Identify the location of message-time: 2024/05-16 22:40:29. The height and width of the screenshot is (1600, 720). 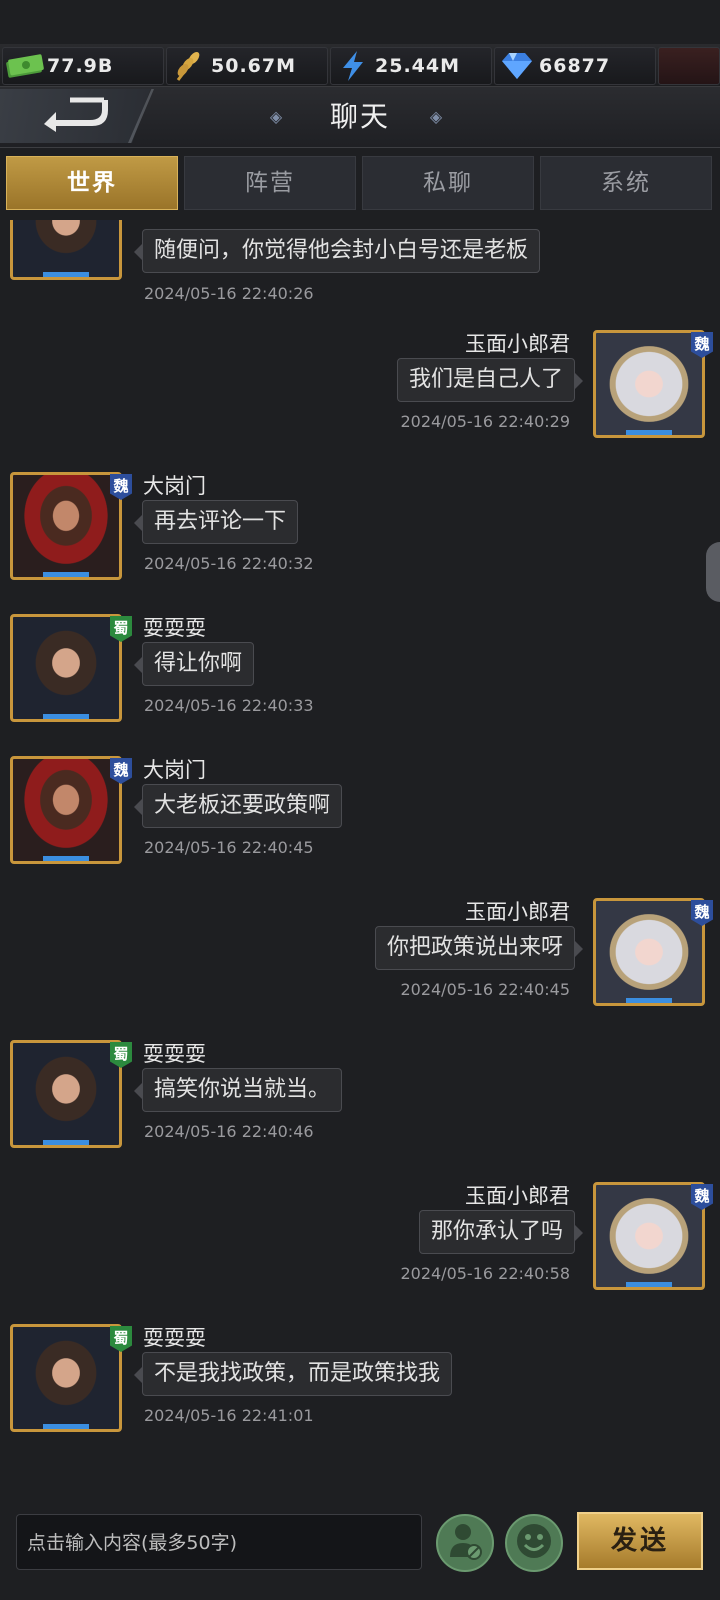
(485, 421).